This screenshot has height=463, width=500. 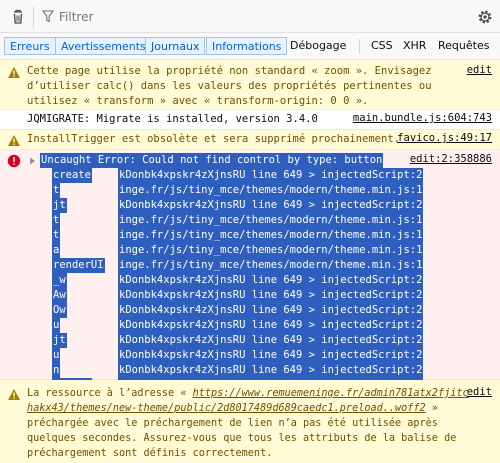 What do you see at coordinates (59, 280) in the screenshot?
I see `stack-frame-function: _w` at bounding box center [59, 280].